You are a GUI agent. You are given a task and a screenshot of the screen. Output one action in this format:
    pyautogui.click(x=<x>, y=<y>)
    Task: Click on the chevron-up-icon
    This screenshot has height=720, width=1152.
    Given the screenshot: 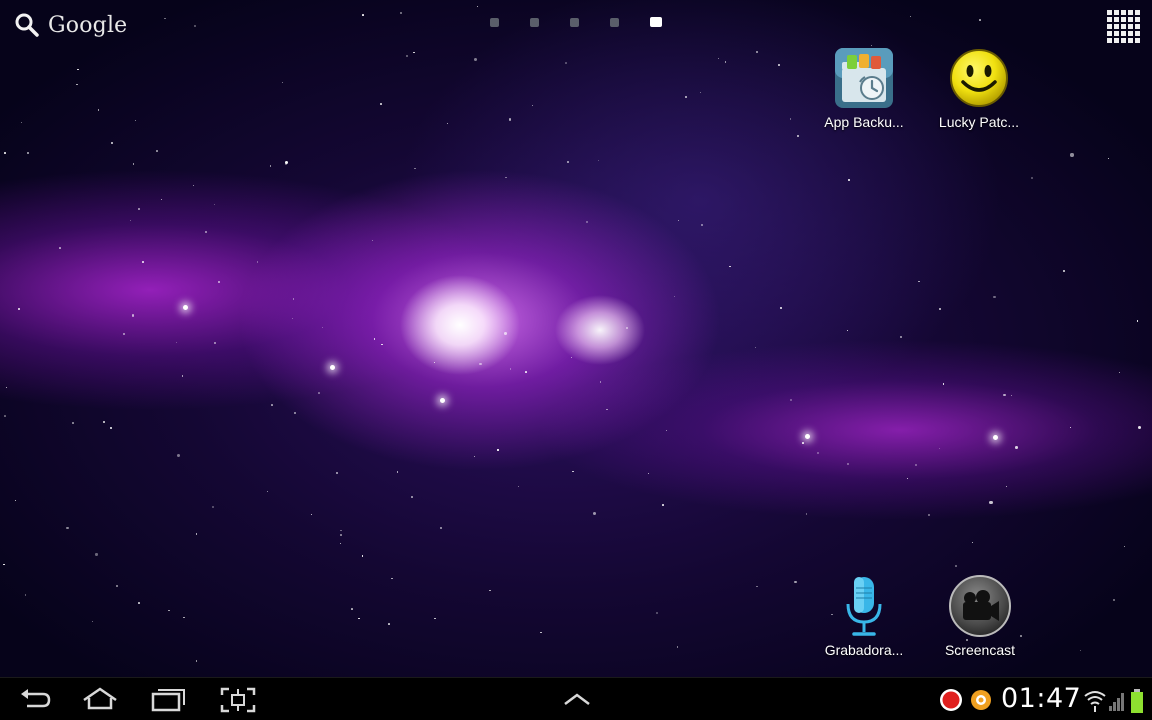 What is the action you would take?
    pyautogui.click(x=577, y=700)
    